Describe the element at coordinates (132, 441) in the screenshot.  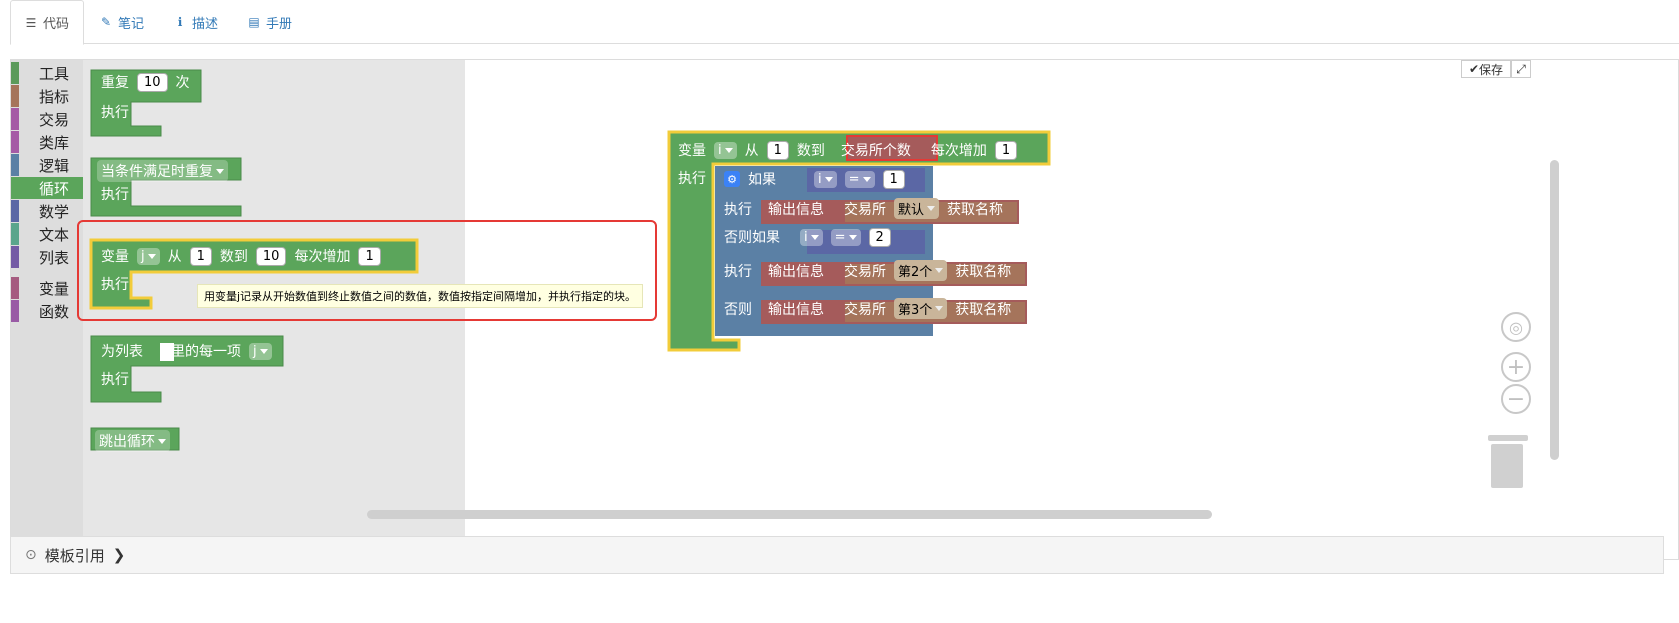
I see `break-dropdown: 跳出循环` at that location.